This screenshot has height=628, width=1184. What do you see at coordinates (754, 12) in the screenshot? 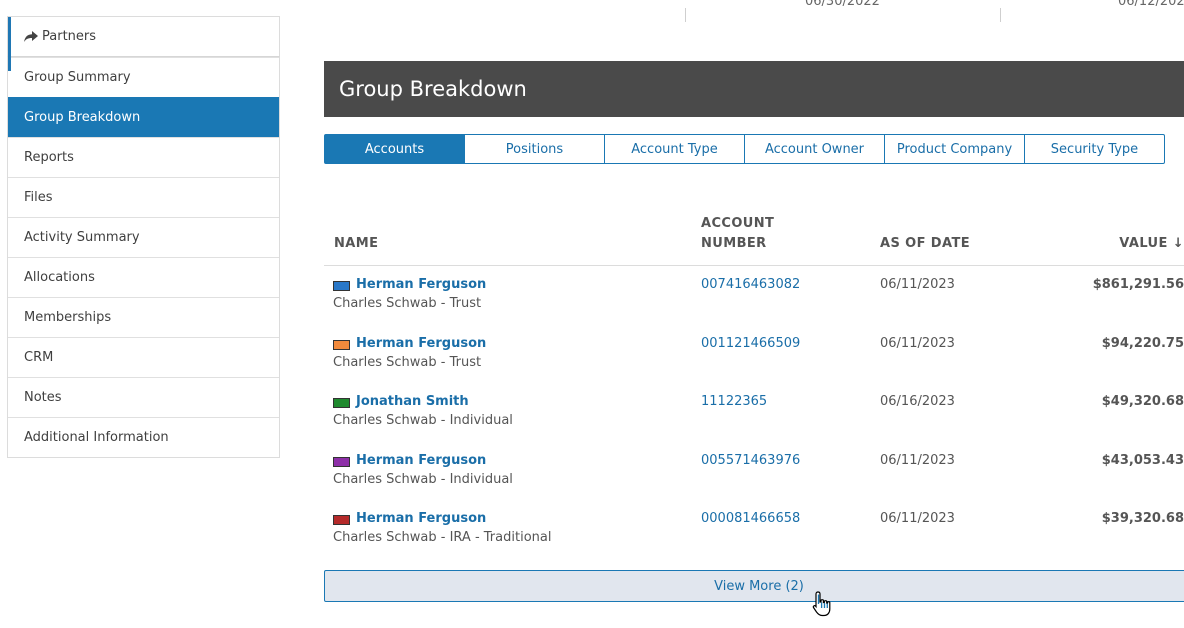
I see `summary-strip: 06/30/2022 06/12/2023` at bounding box center [754, 12].